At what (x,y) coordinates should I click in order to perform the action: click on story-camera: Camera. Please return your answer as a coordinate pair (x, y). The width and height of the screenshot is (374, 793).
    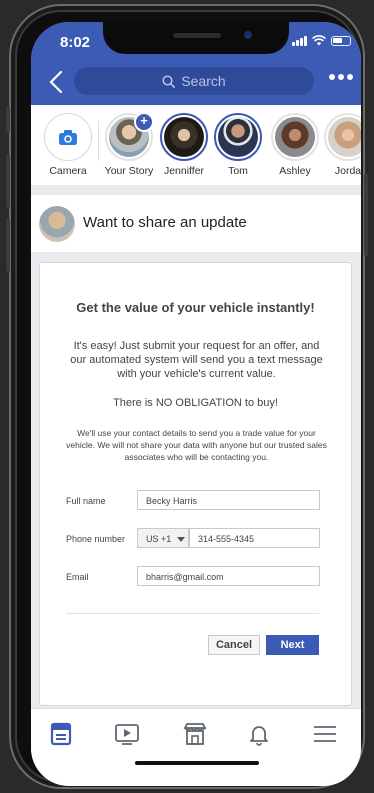
    Looking at the image, I should click on (68, 145).